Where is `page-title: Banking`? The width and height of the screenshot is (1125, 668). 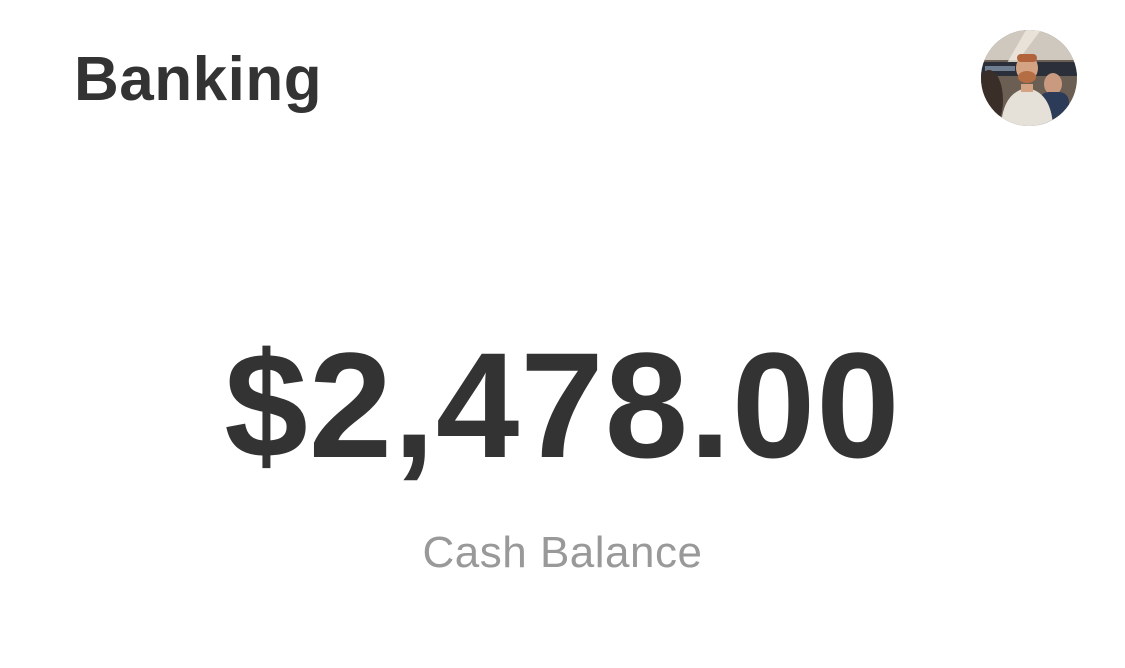 page-title: Banking is located at coordinates (198, 79).